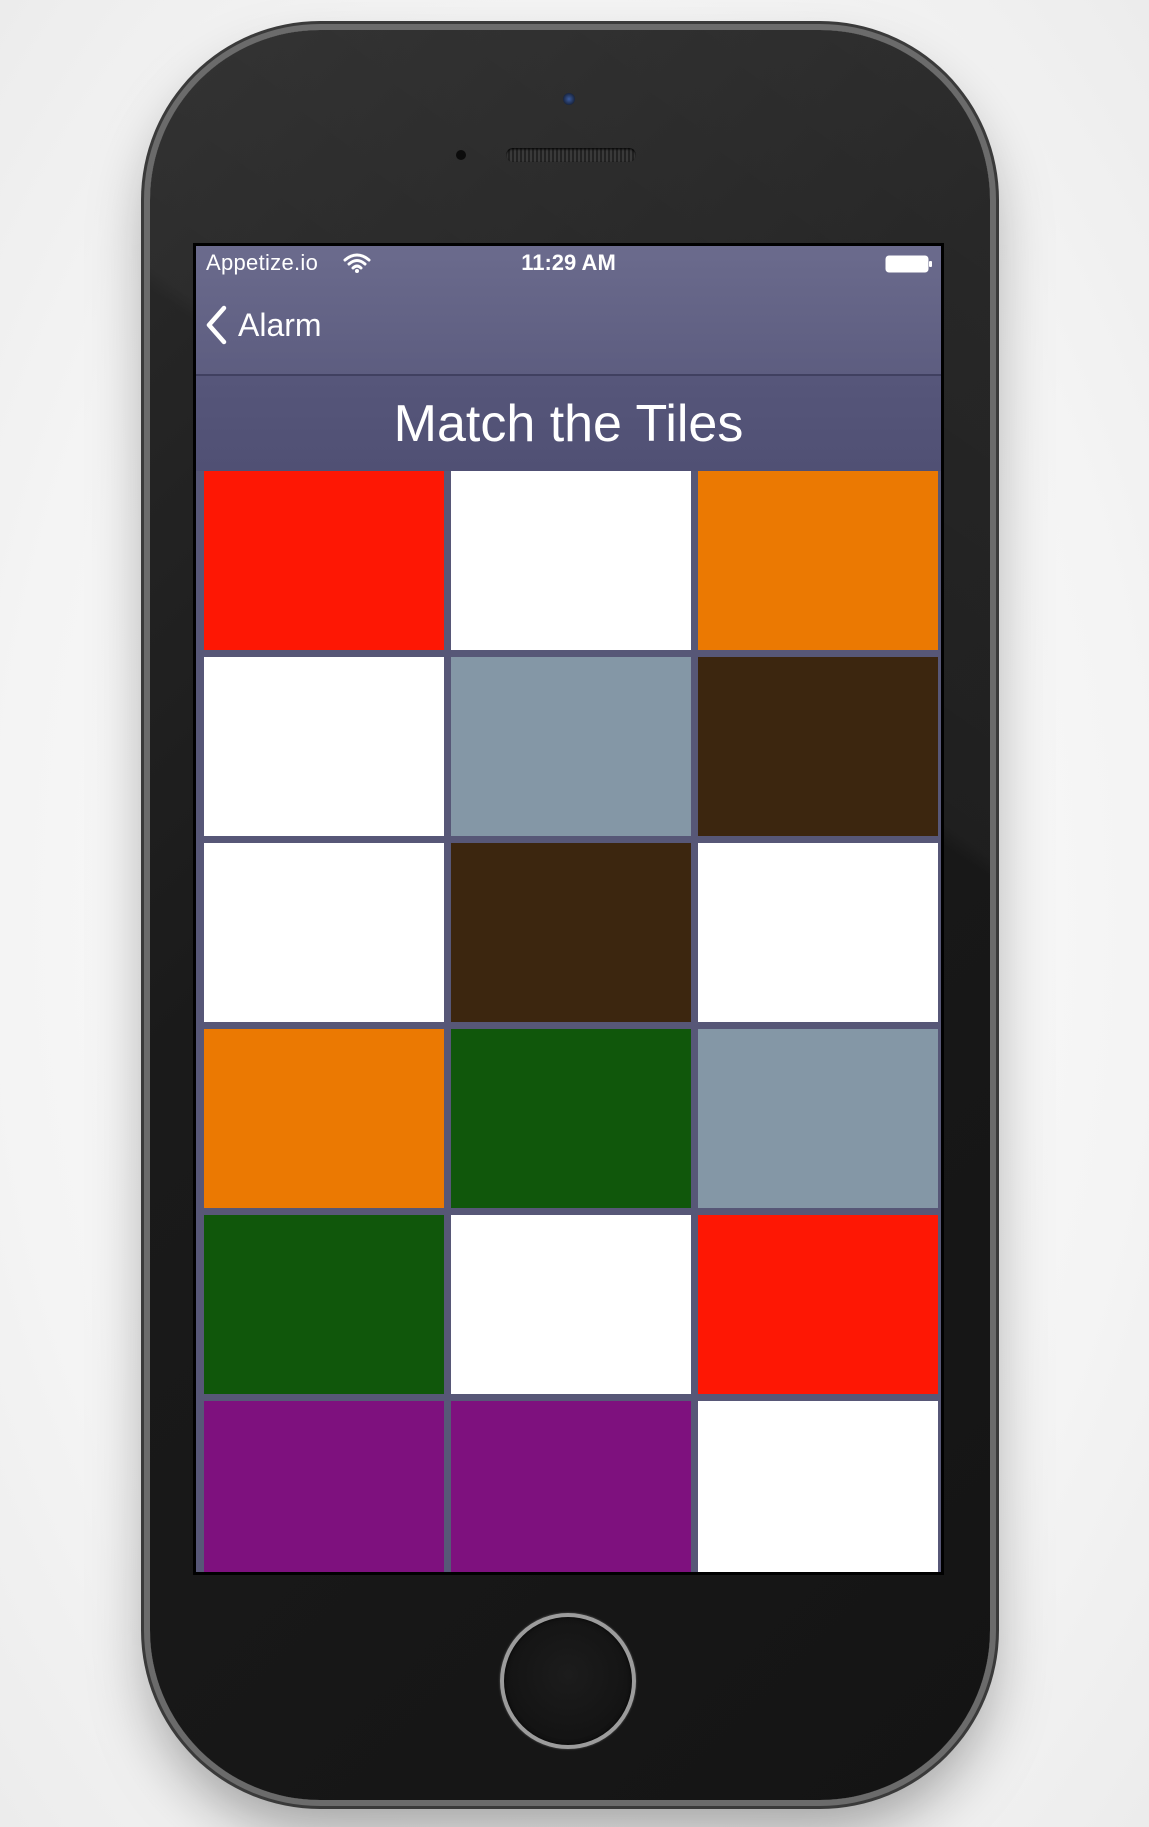 This screenshot has height=1827, width=1149. Describe the element at coordinates (908, 264) in the screenshot. I see `battery-icon` at that location.